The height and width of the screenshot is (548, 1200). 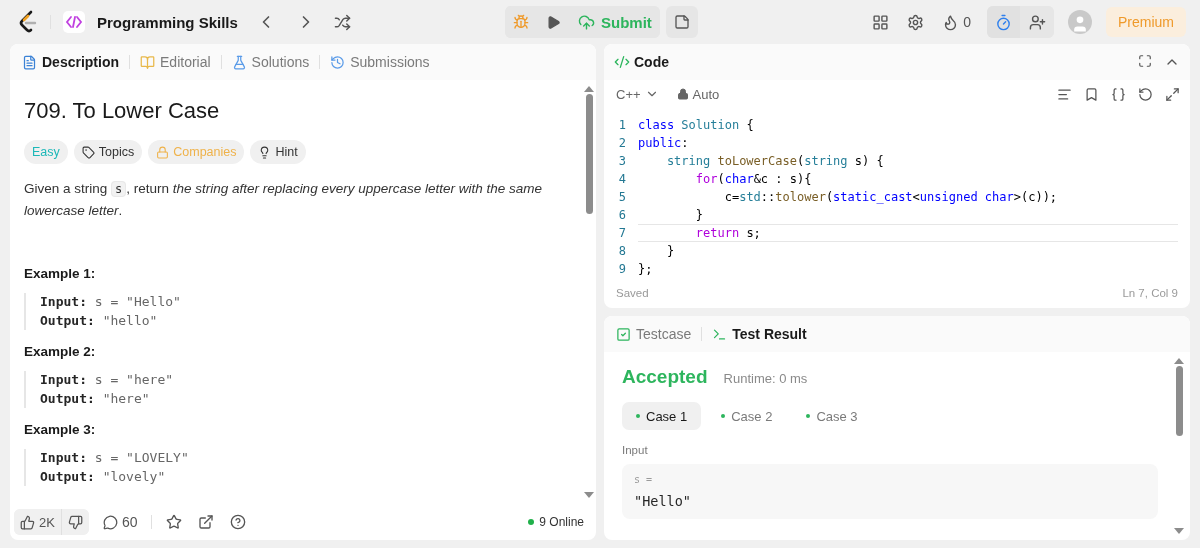 I want to click on stopwatch-icon, so click(x=1003, y=22).